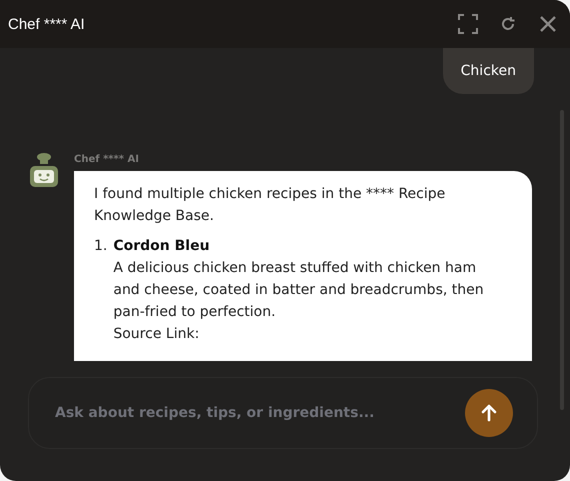  What do you see at coordinates (270, 205) in the screenshot?
I see `message-text: I found multiple chicken recipes in the **** Recipe Knowledge Base.` at bounding box center [270, 205].